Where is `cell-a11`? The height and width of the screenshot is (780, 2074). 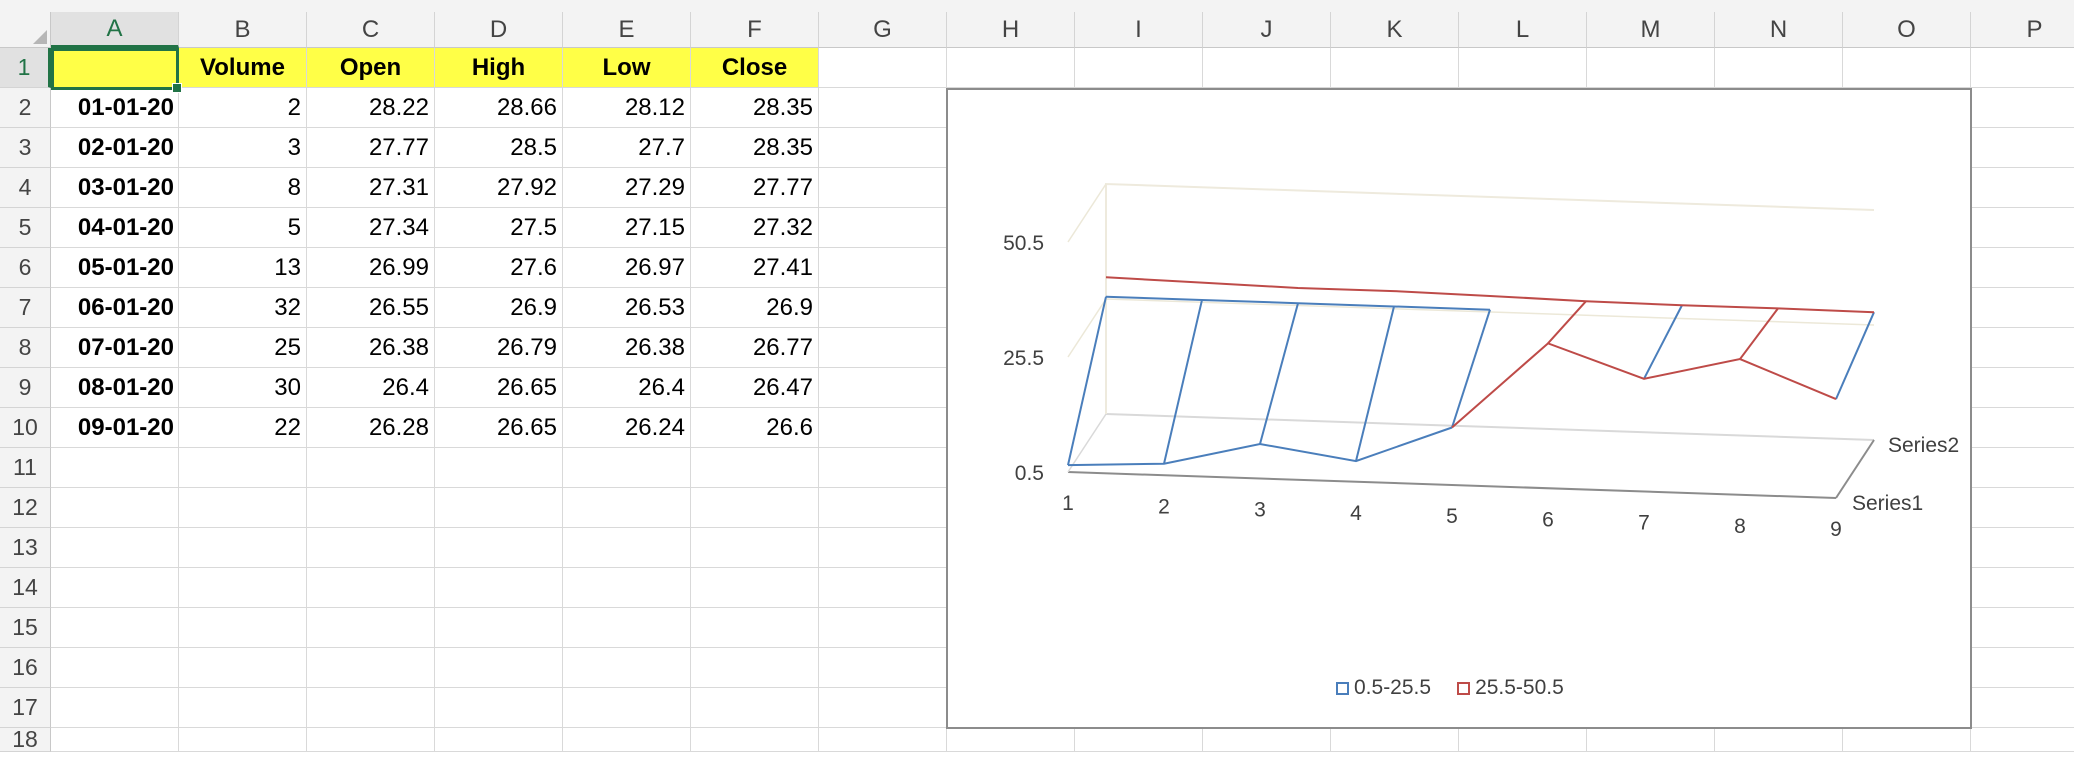 cell-a11 is located at coordinates (115, 468).